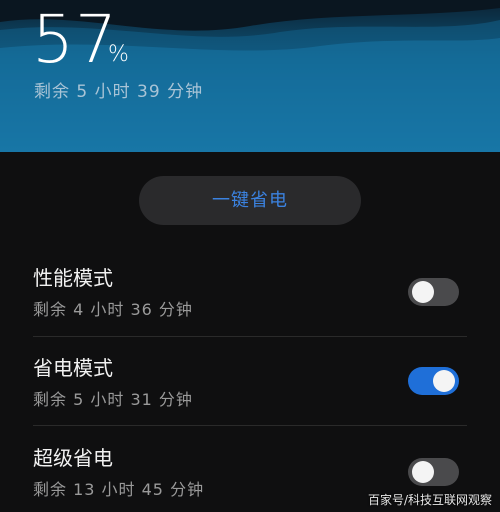  What do you see at coordinates (119, 92) in the screenshot?
I see `battery-remaining-time: 剩余 5 小时 39 分钟` at bounding box center [119, 92].